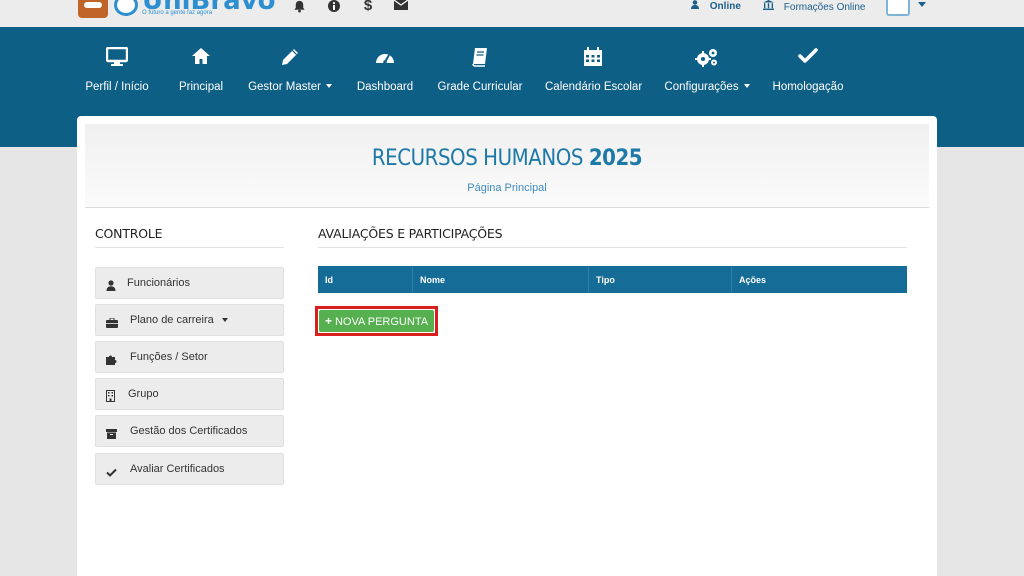 The image size is (1024, 576). What do you see at coordinates (112, 321) in the screenshot?
I see `briefcase-icon` at bounding box center [112, 321].